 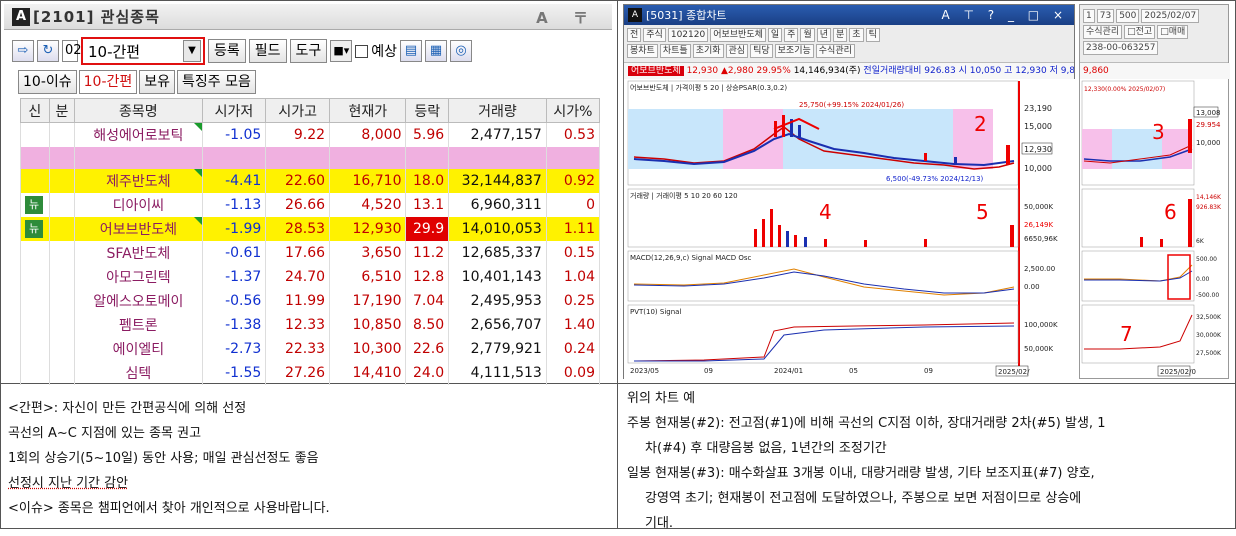 I want to click on color-picker-icon: ■▾, so click(x=341, y=51).